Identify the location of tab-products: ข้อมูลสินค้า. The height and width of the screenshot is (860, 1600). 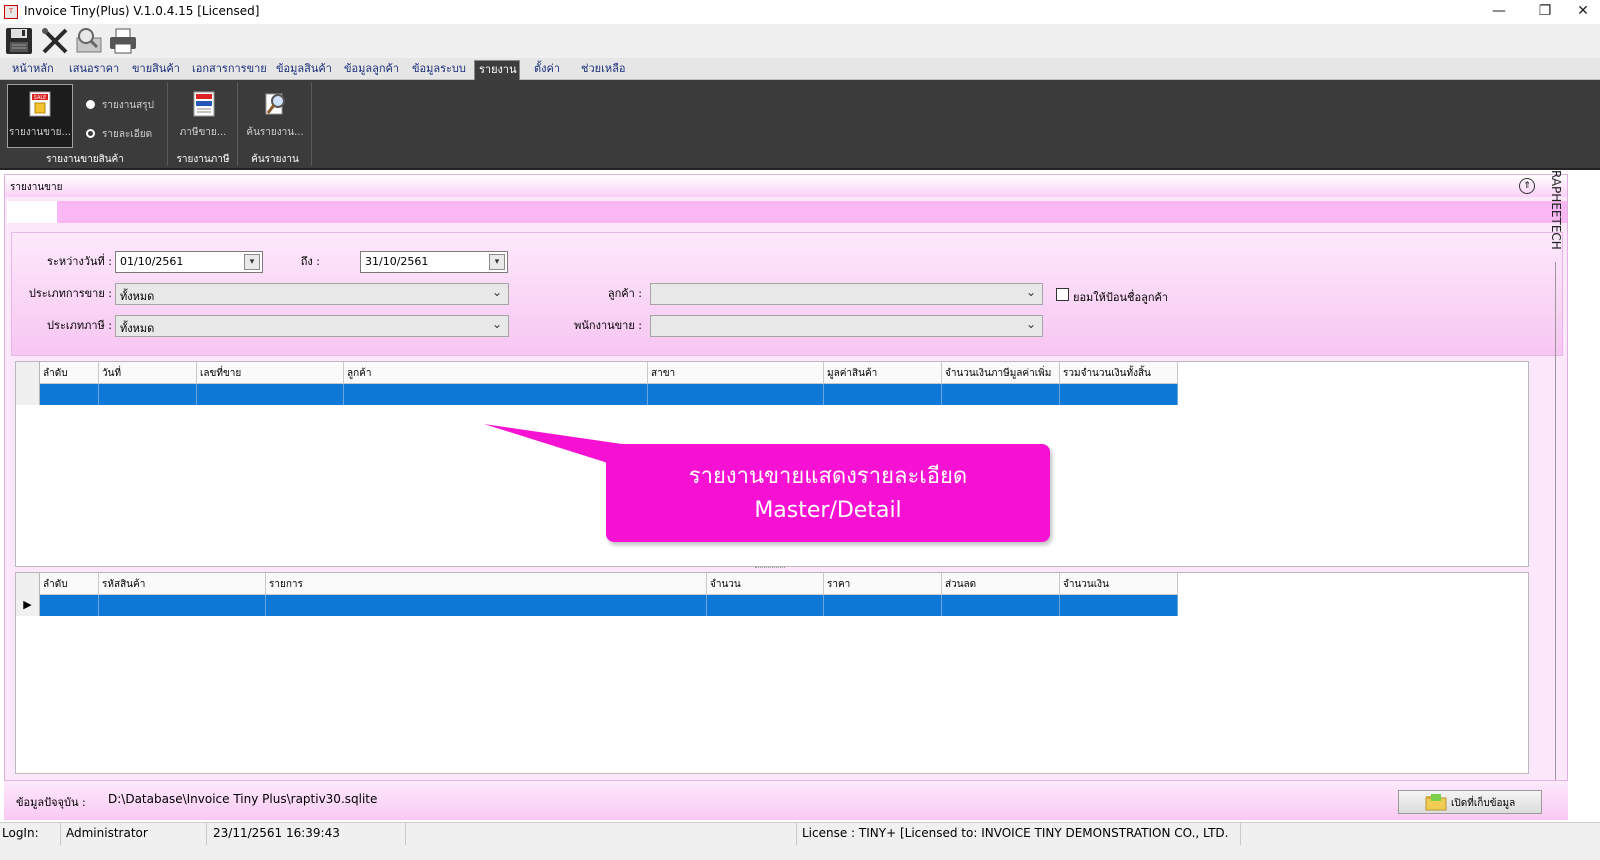
(304, 70).